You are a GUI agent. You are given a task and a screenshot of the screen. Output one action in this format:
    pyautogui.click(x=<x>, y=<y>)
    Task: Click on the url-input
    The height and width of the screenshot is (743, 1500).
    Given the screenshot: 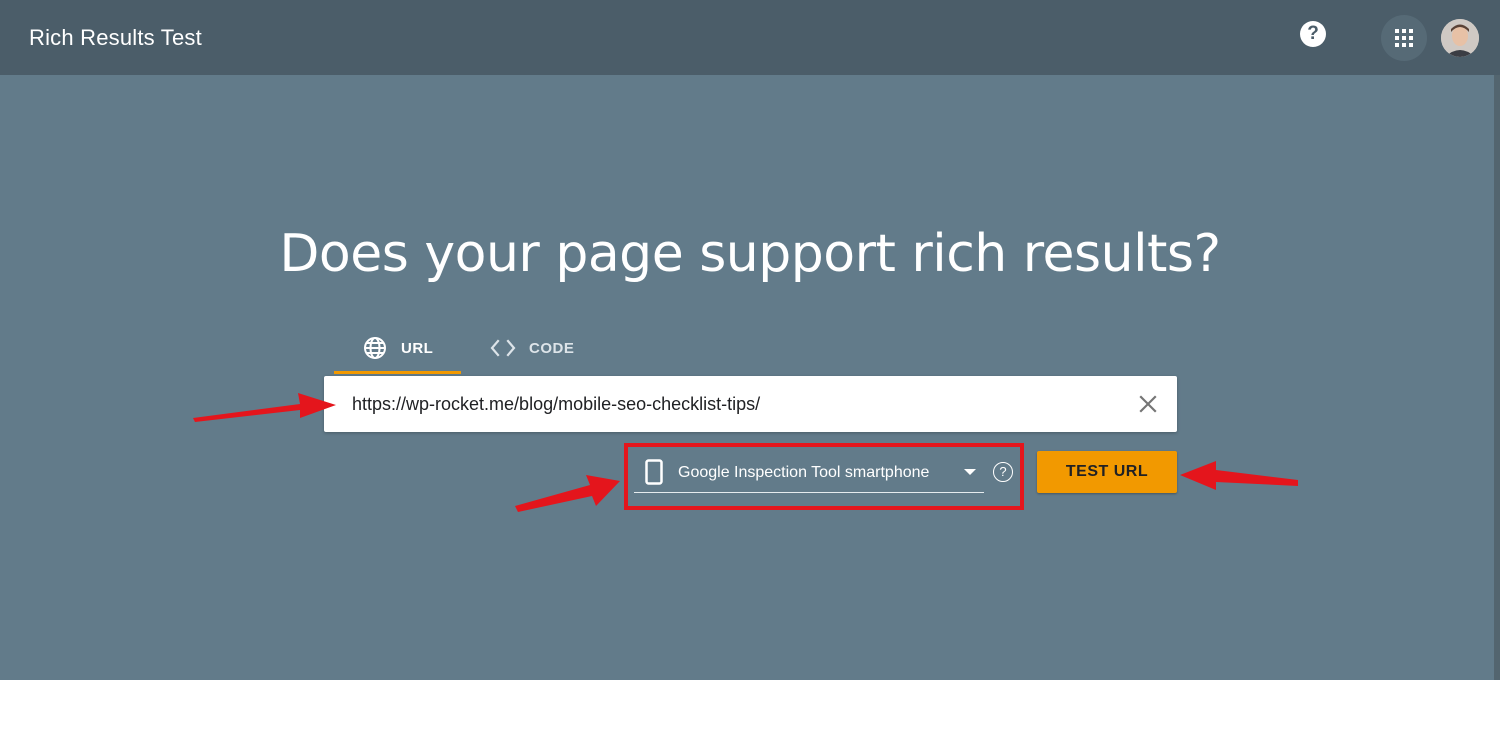 What is the action you would take?
    pyautogui.click(x=732, y=404)
    